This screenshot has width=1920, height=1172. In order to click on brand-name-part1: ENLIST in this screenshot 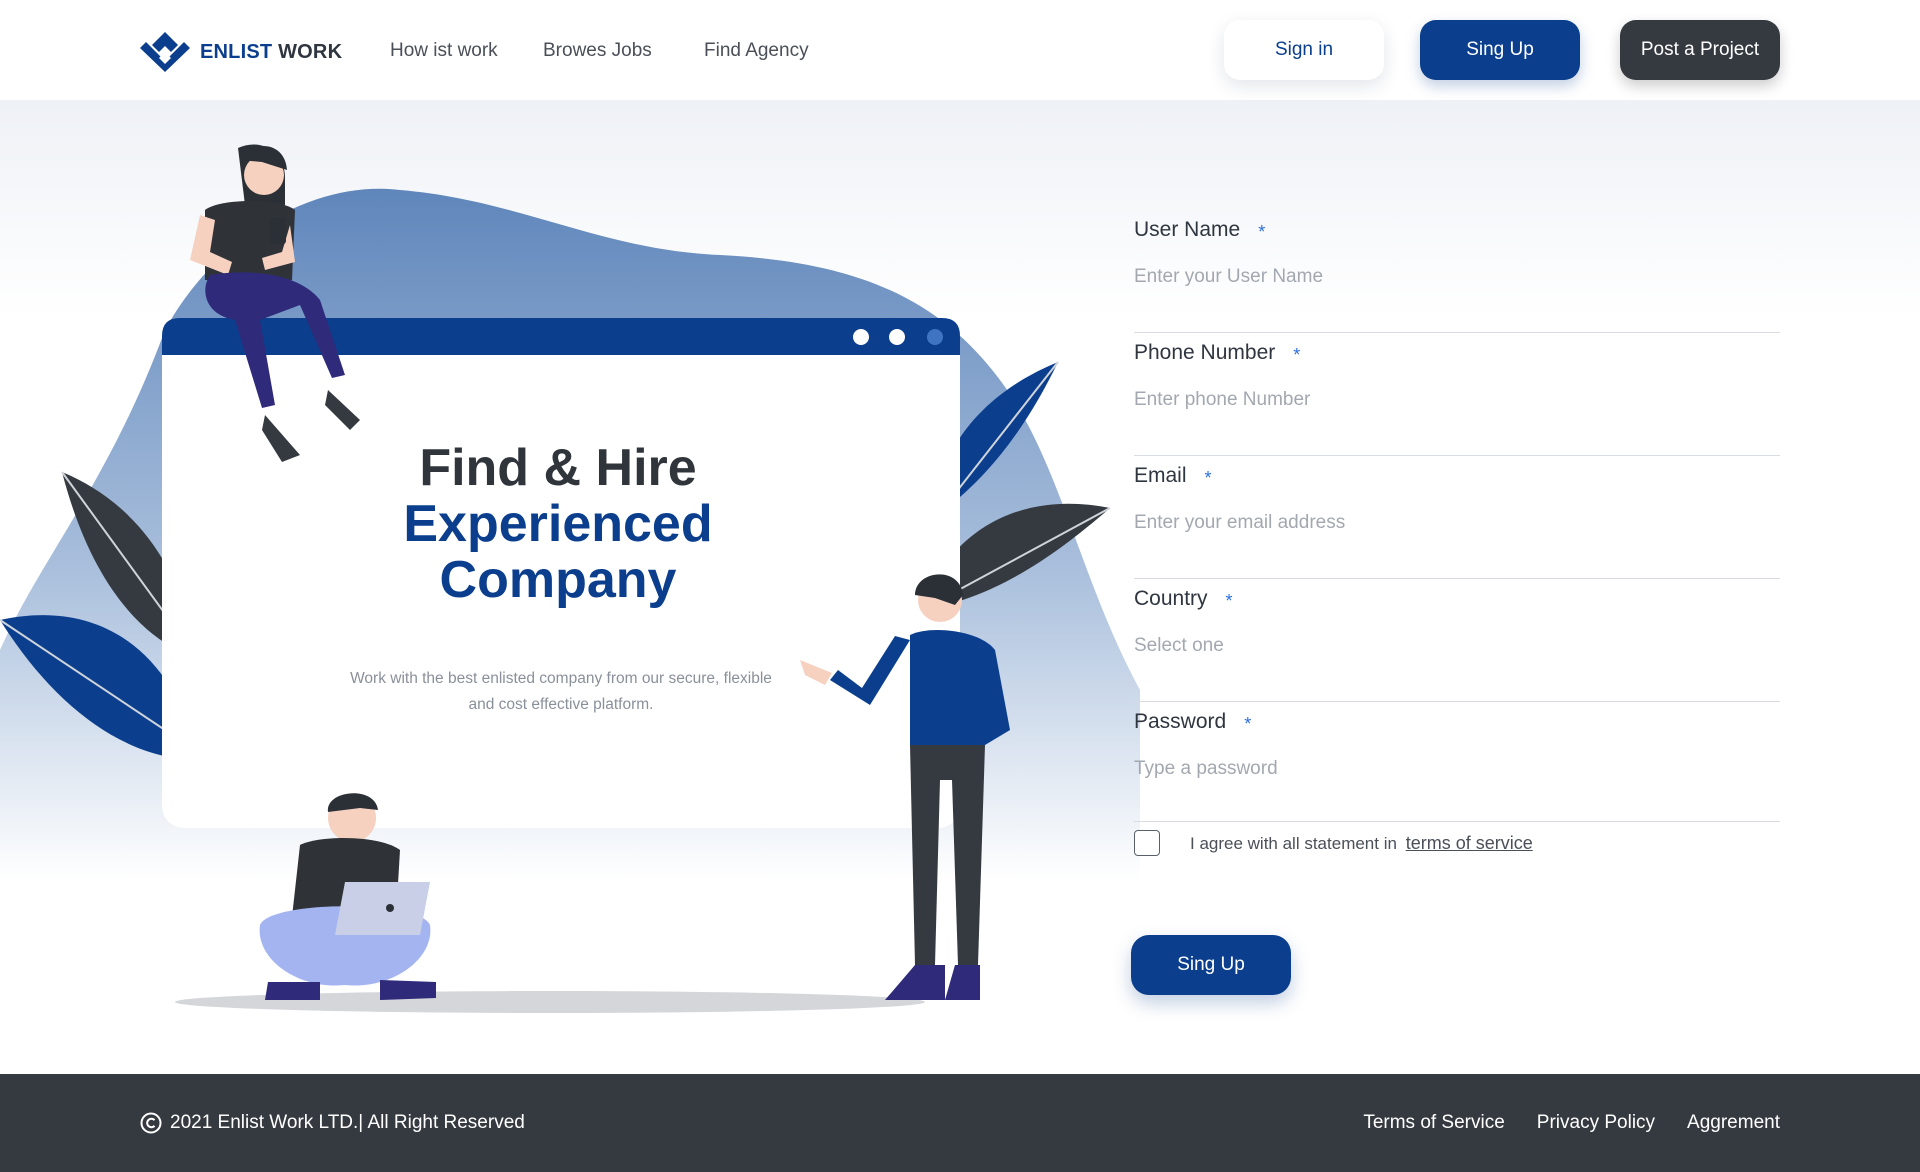, I will do `click(236, 51)`.